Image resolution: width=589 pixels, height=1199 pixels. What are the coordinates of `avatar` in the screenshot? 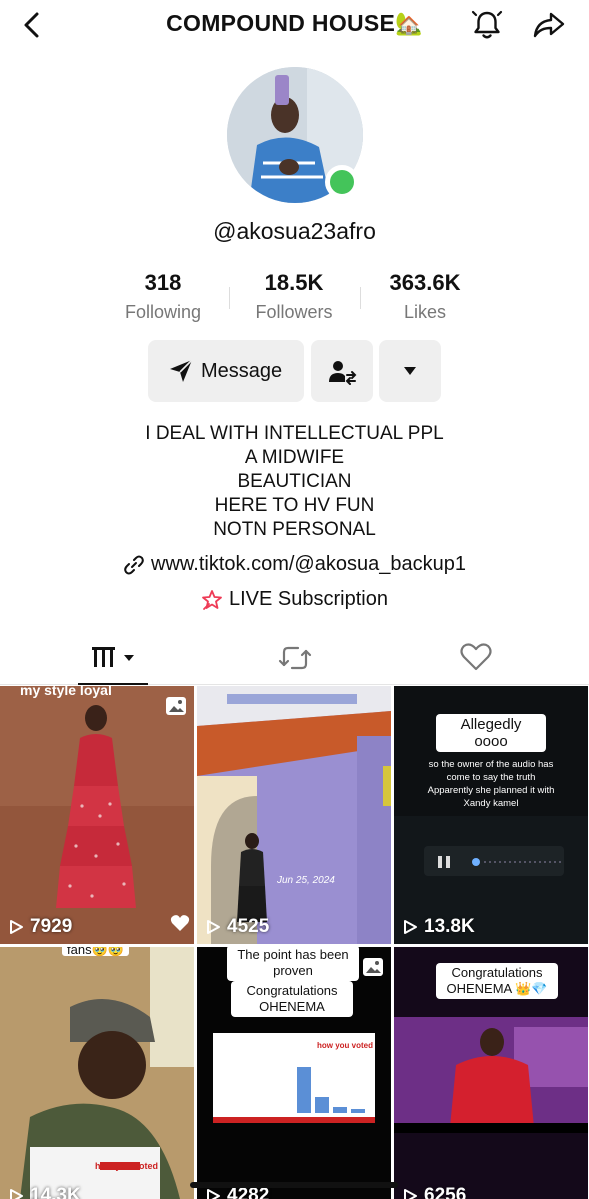 It's located at (295, 135).